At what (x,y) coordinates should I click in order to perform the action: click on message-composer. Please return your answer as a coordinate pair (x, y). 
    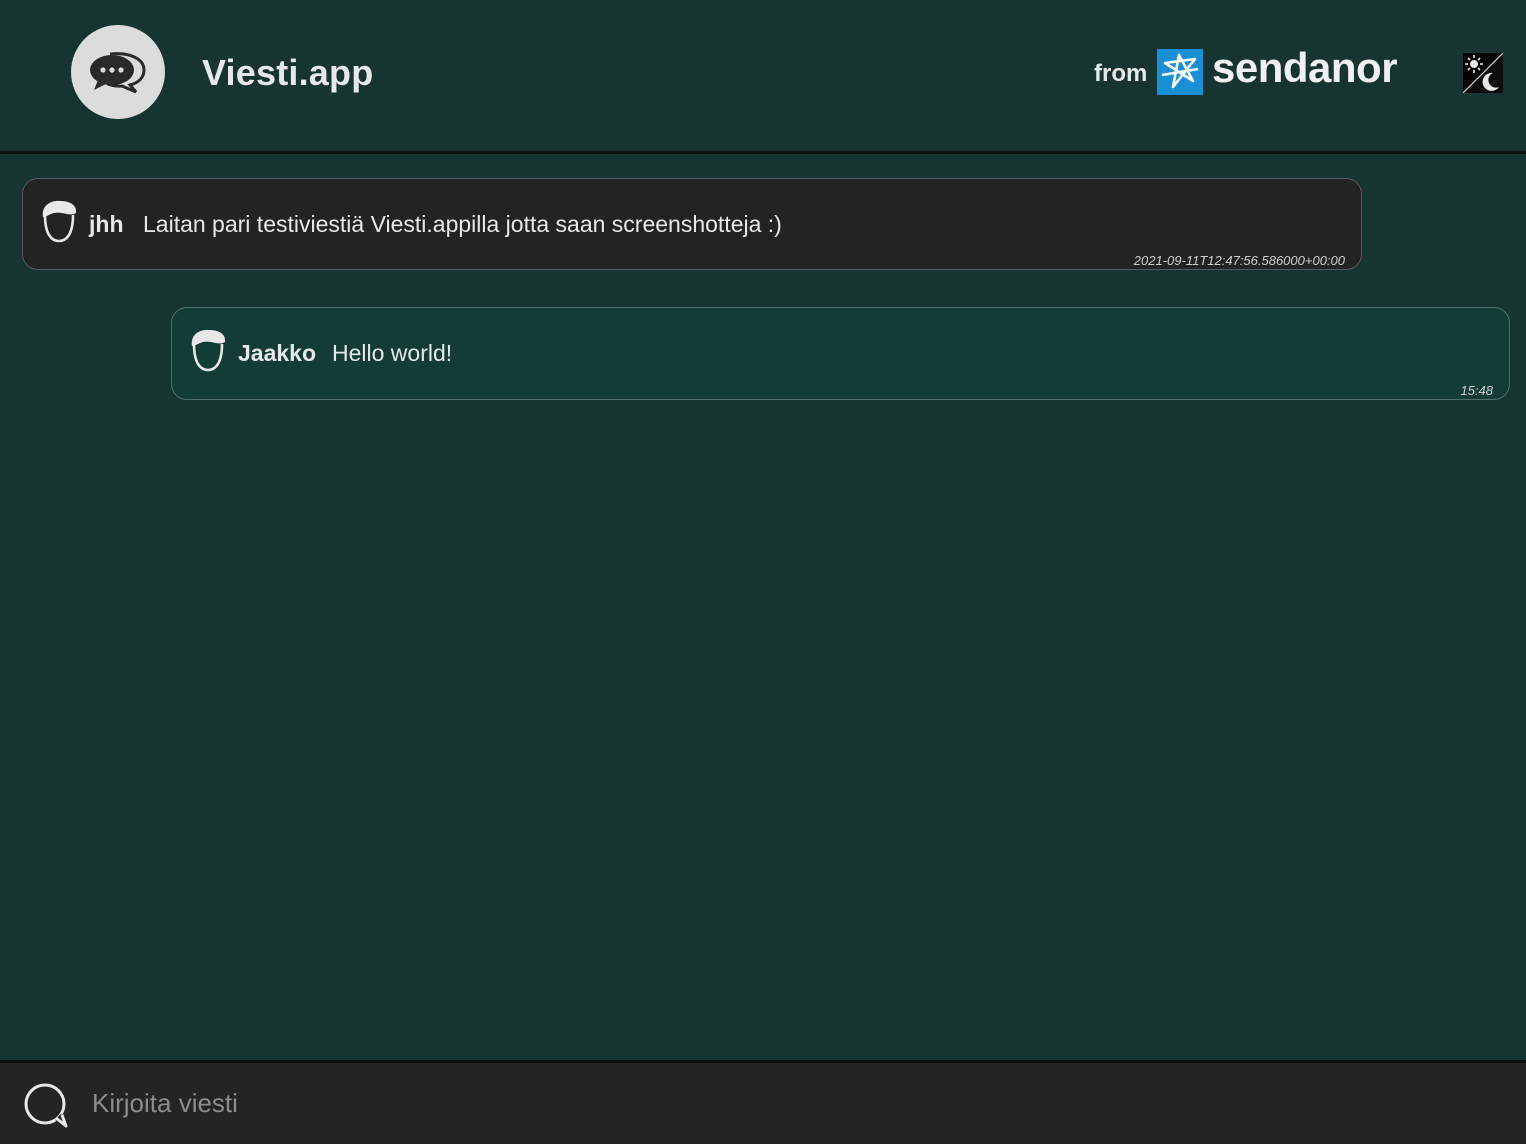
    Looking at the image, I should click on (763, 1102).